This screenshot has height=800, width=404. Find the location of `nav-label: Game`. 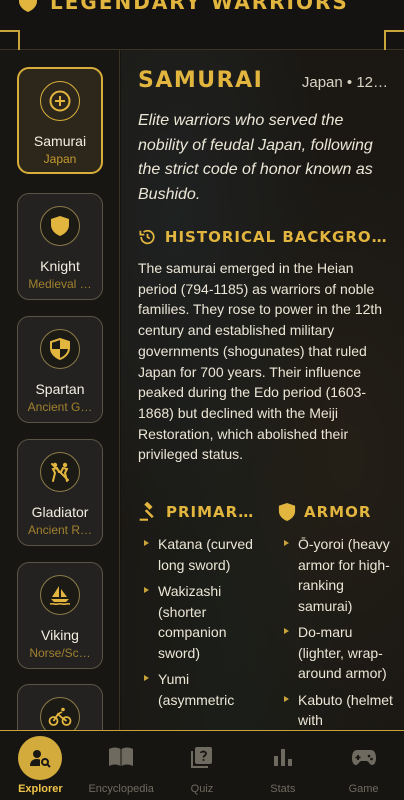

nav-label: Game is located at coordinates (363, 789).